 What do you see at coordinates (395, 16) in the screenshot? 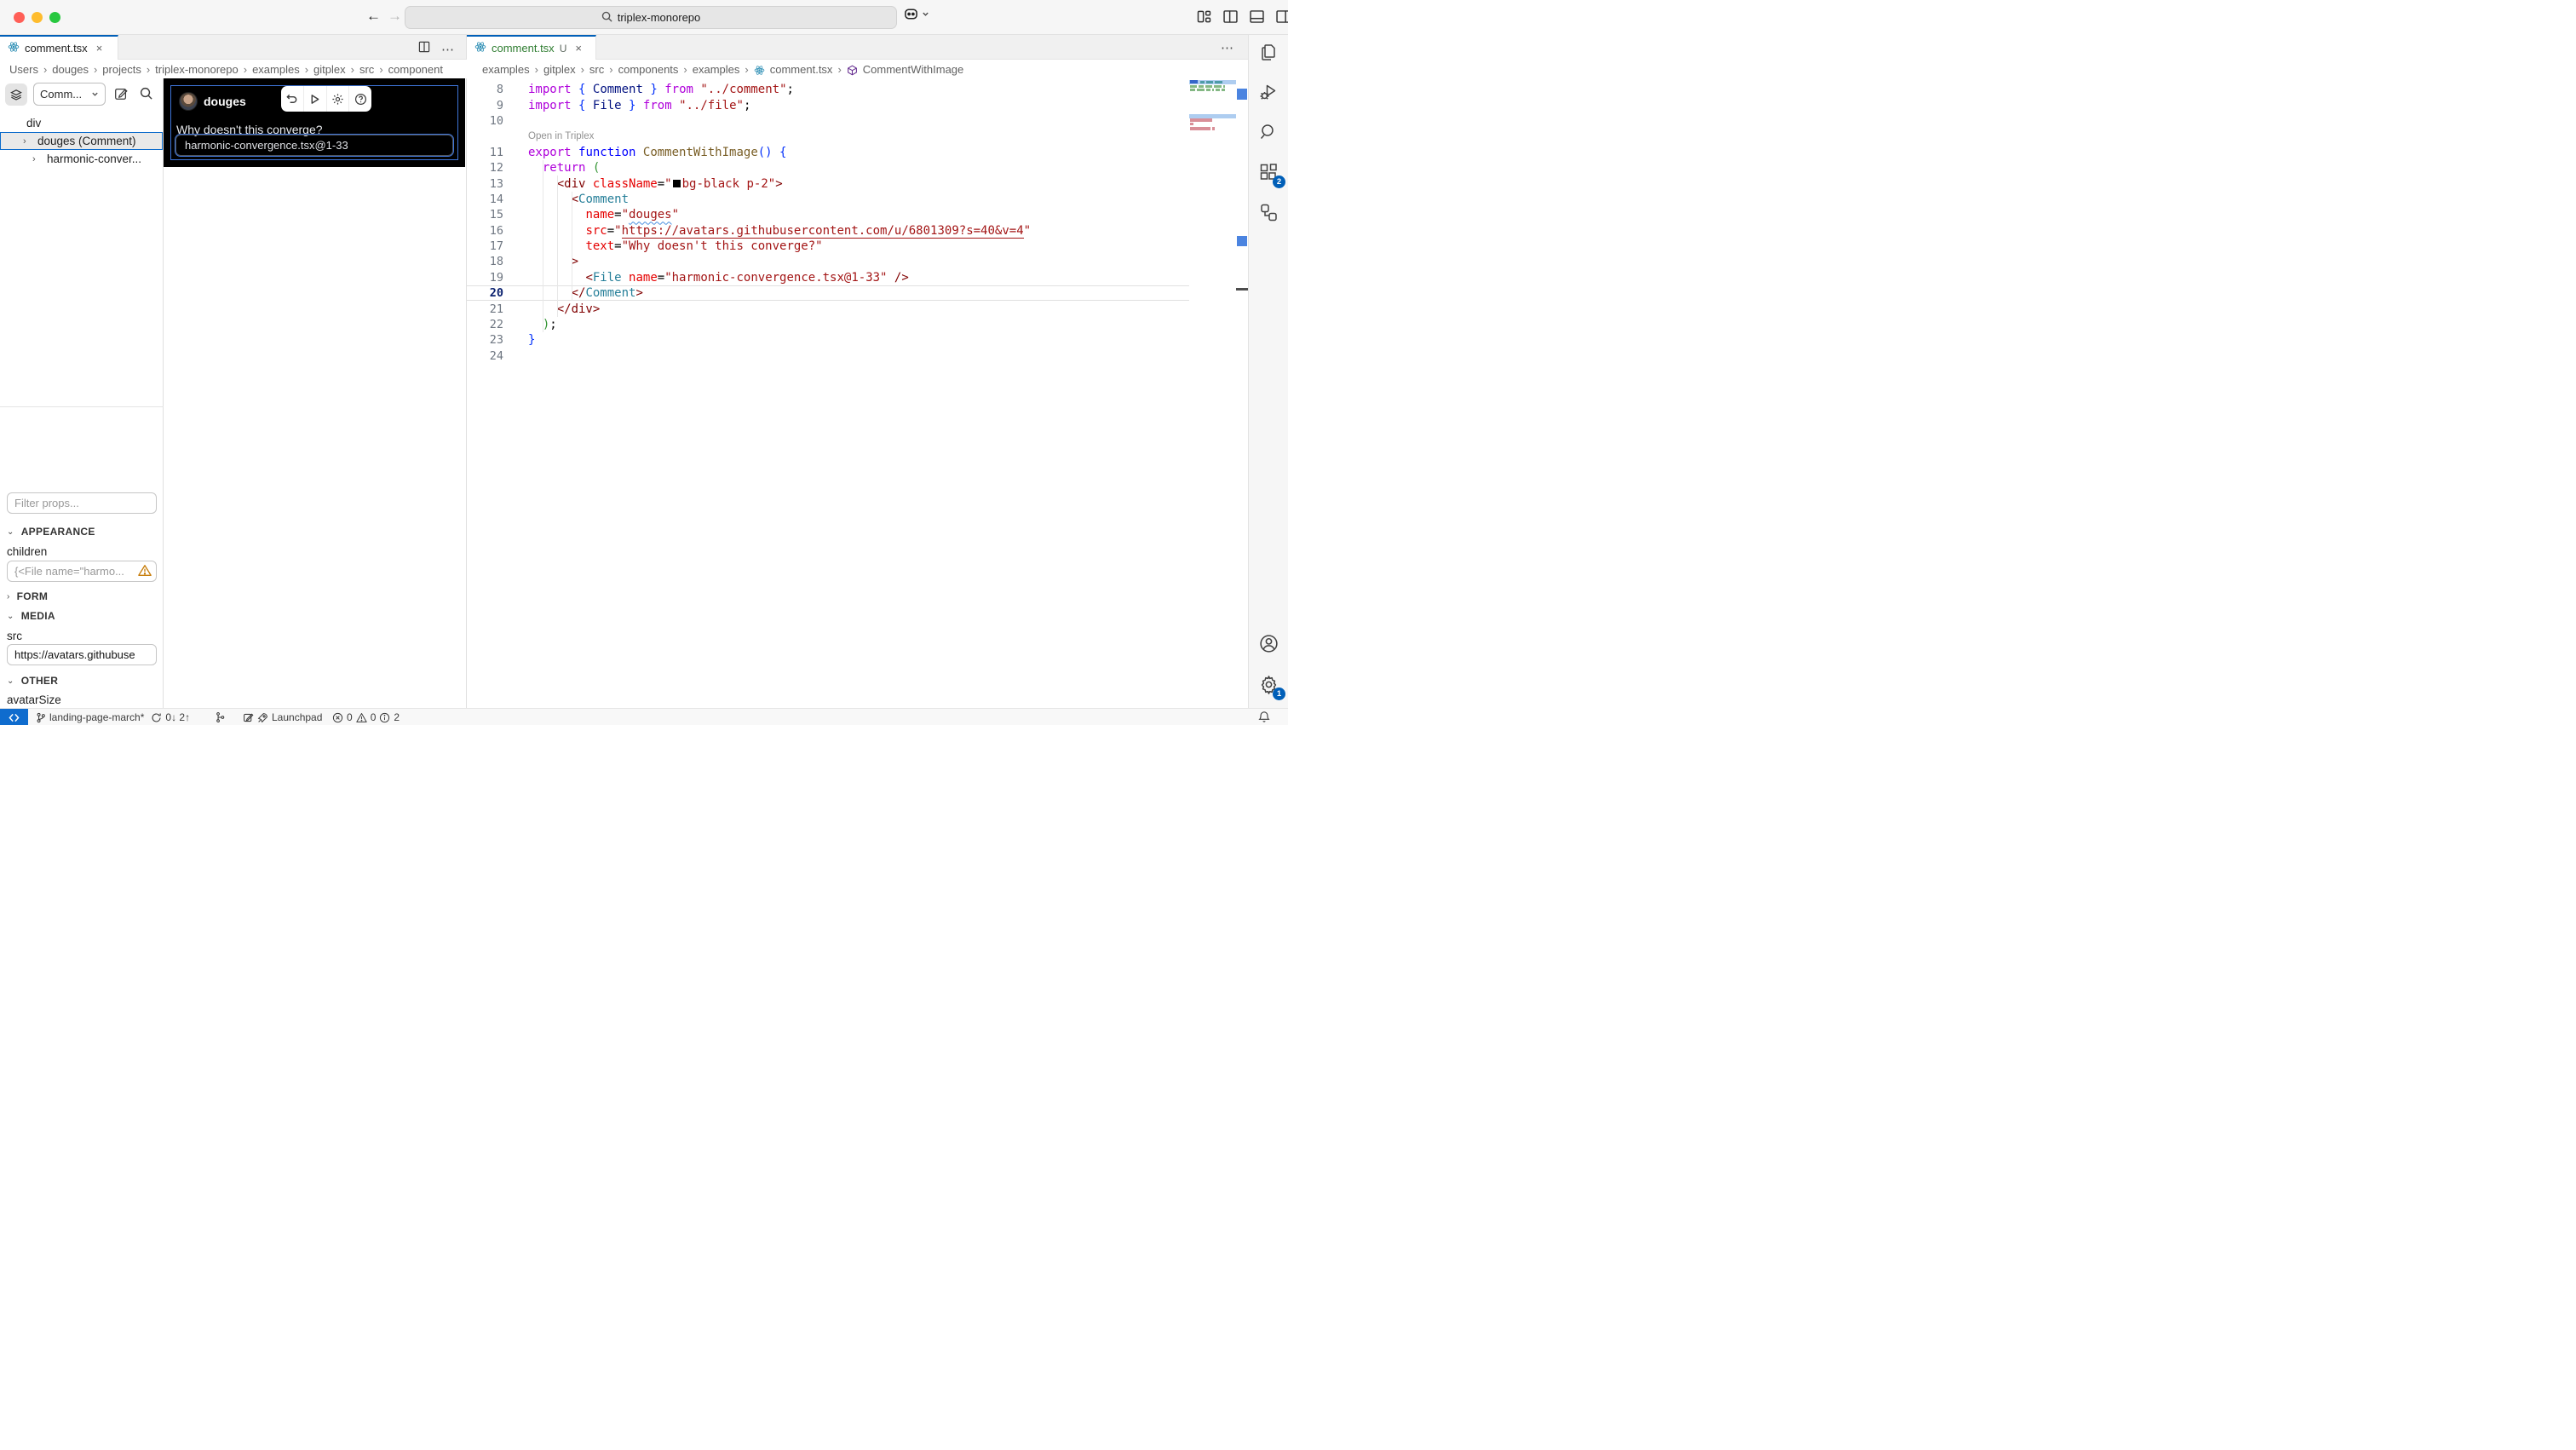
I see `forward-button: →` at bounding box center [395, 16].